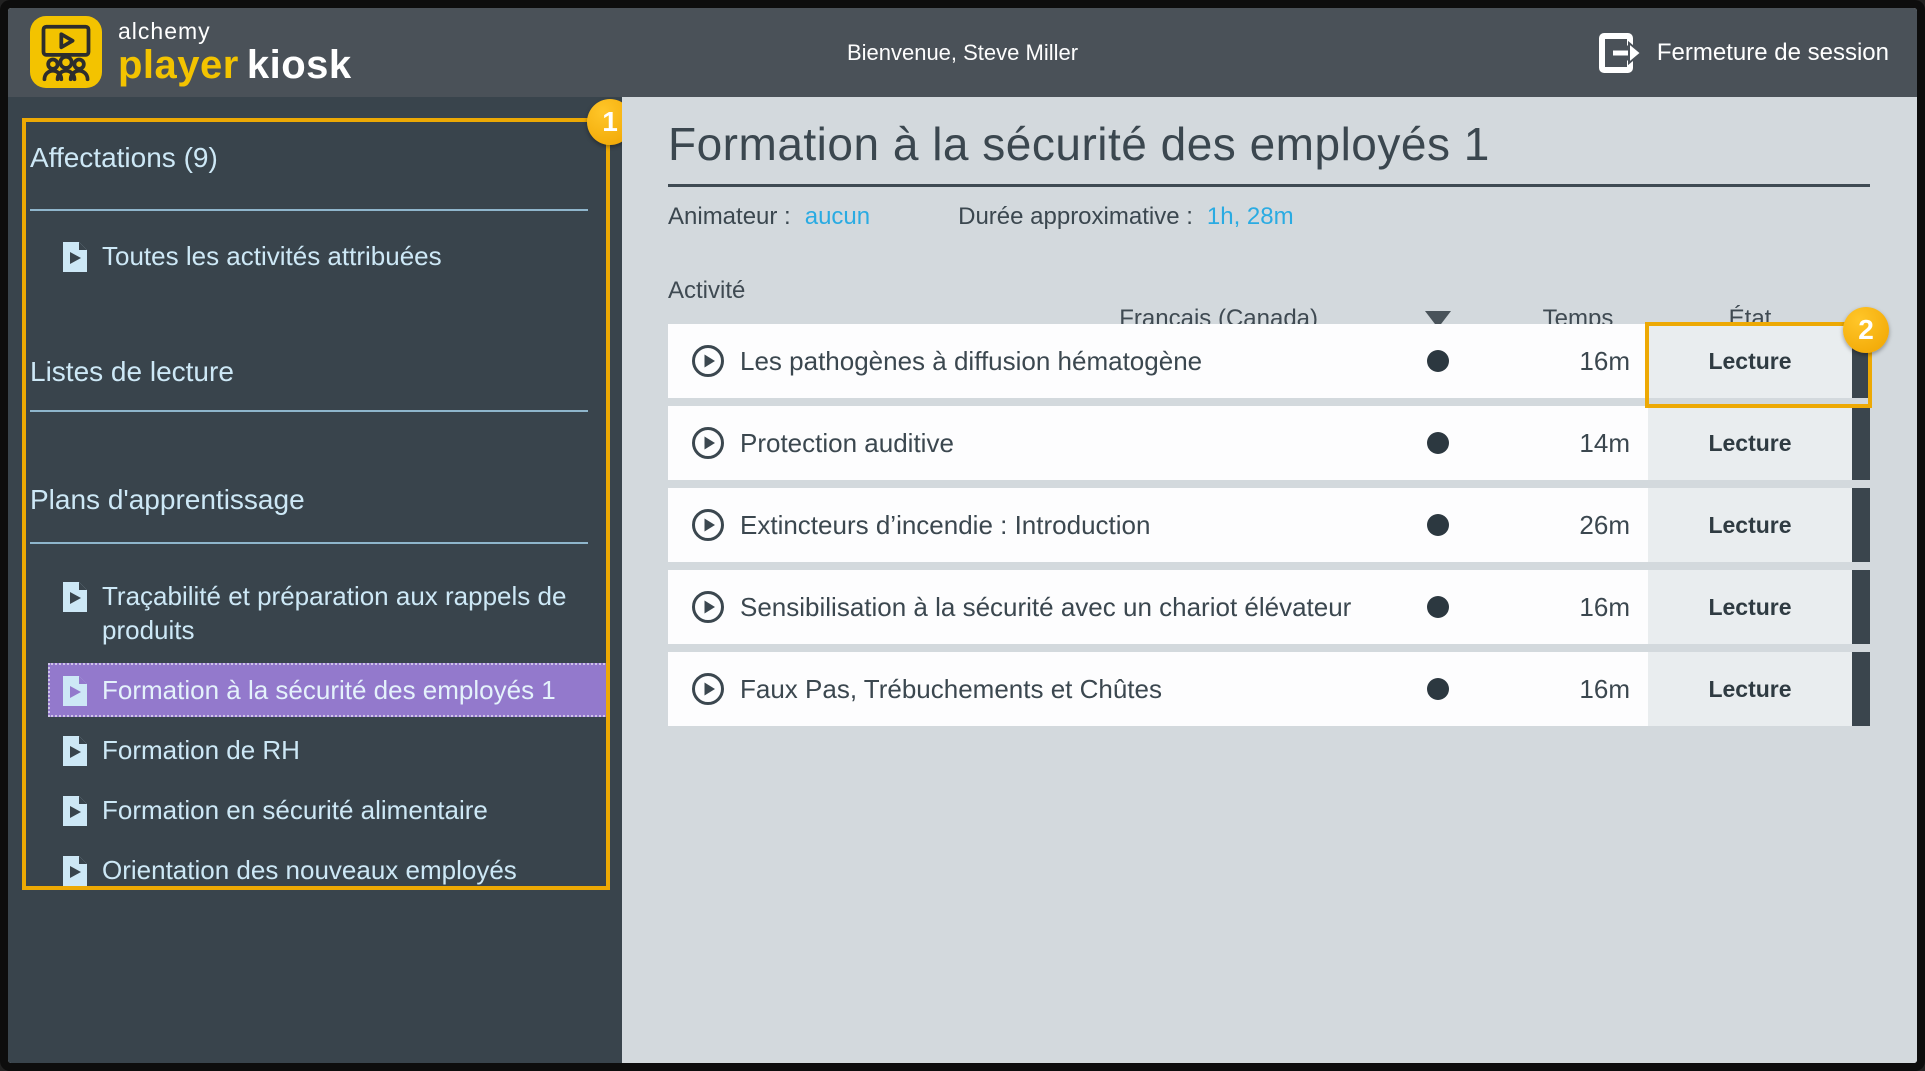  What do you see at coordinates (847, 442) in the screenshot?
I see `activity-title: Protection auditive` at bounding box center [847, 442].